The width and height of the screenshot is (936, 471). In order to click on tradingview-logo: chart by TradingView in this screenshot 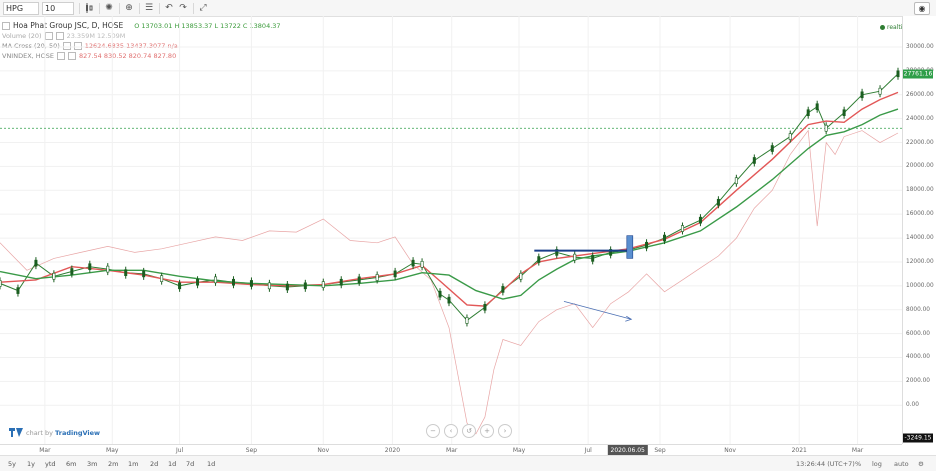, I will do `click(54, 432)`.